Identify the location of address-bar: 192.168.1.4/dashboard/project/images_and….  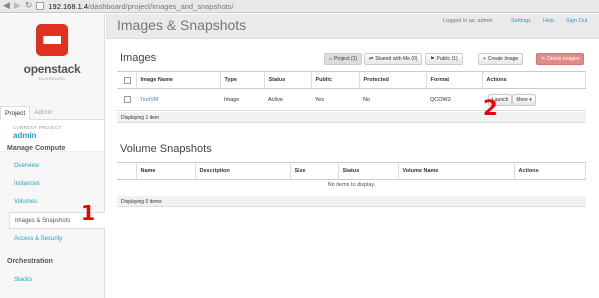
(140, 6).